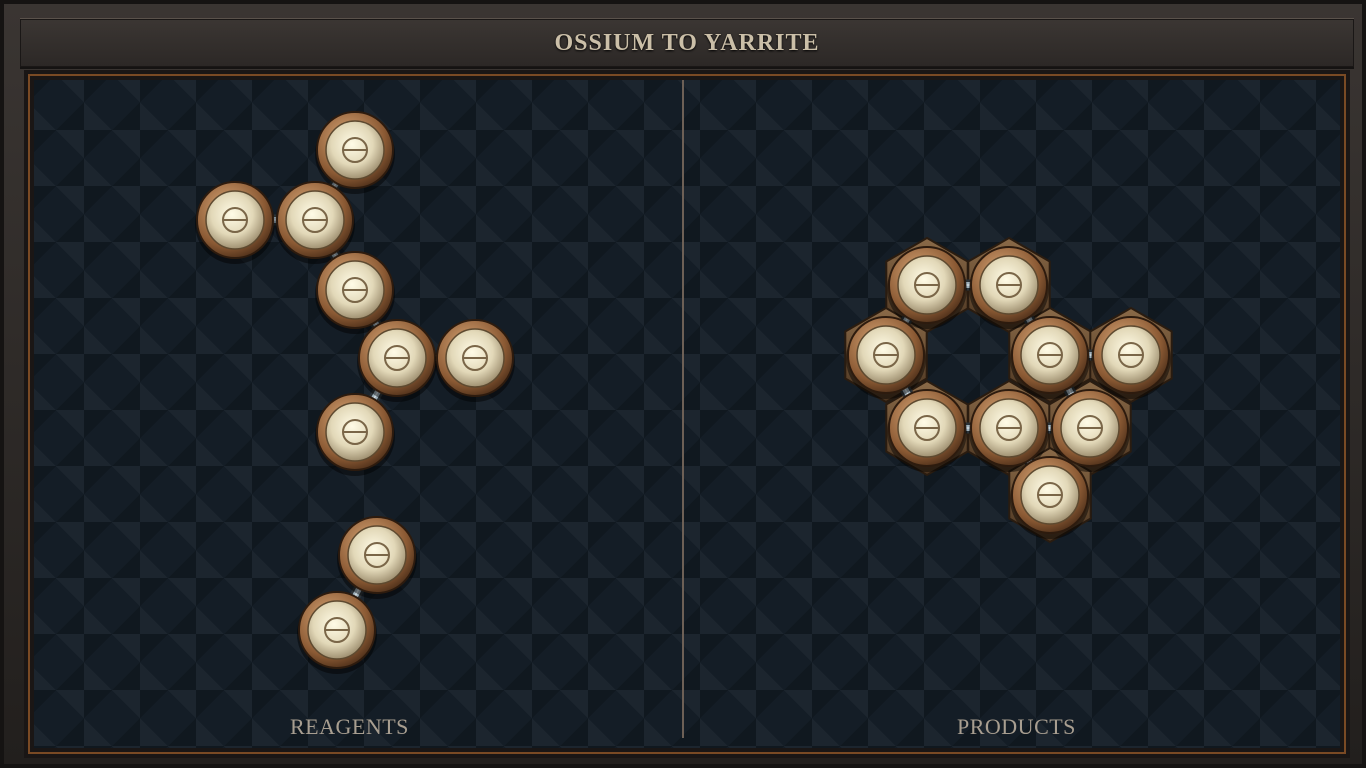  Describe the element at coordinates (349, 726) in the screenshot. I see `reagents-label: REAGENTS` at that location.